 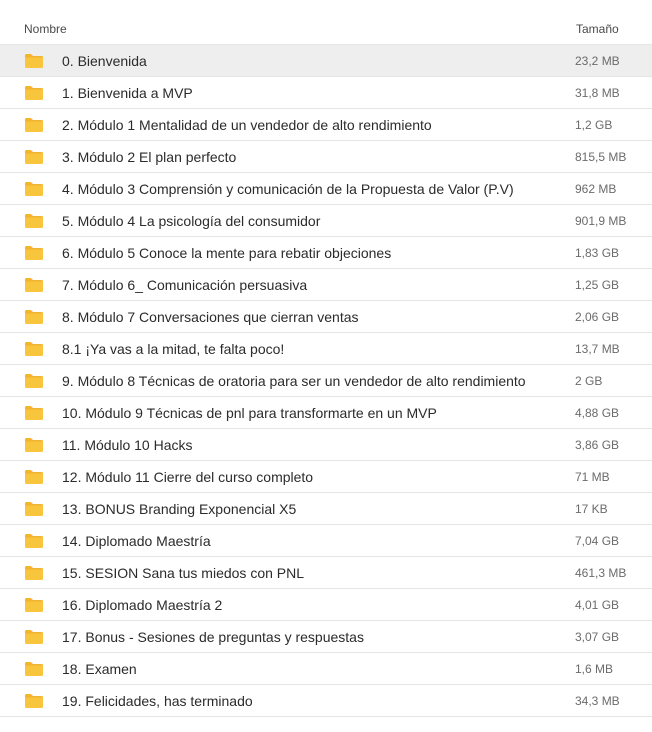 What do you see at coordinates (597, 637) in the screenshot?
I see `folder-size: 3,07 GB` at bounding box center [597, 637].